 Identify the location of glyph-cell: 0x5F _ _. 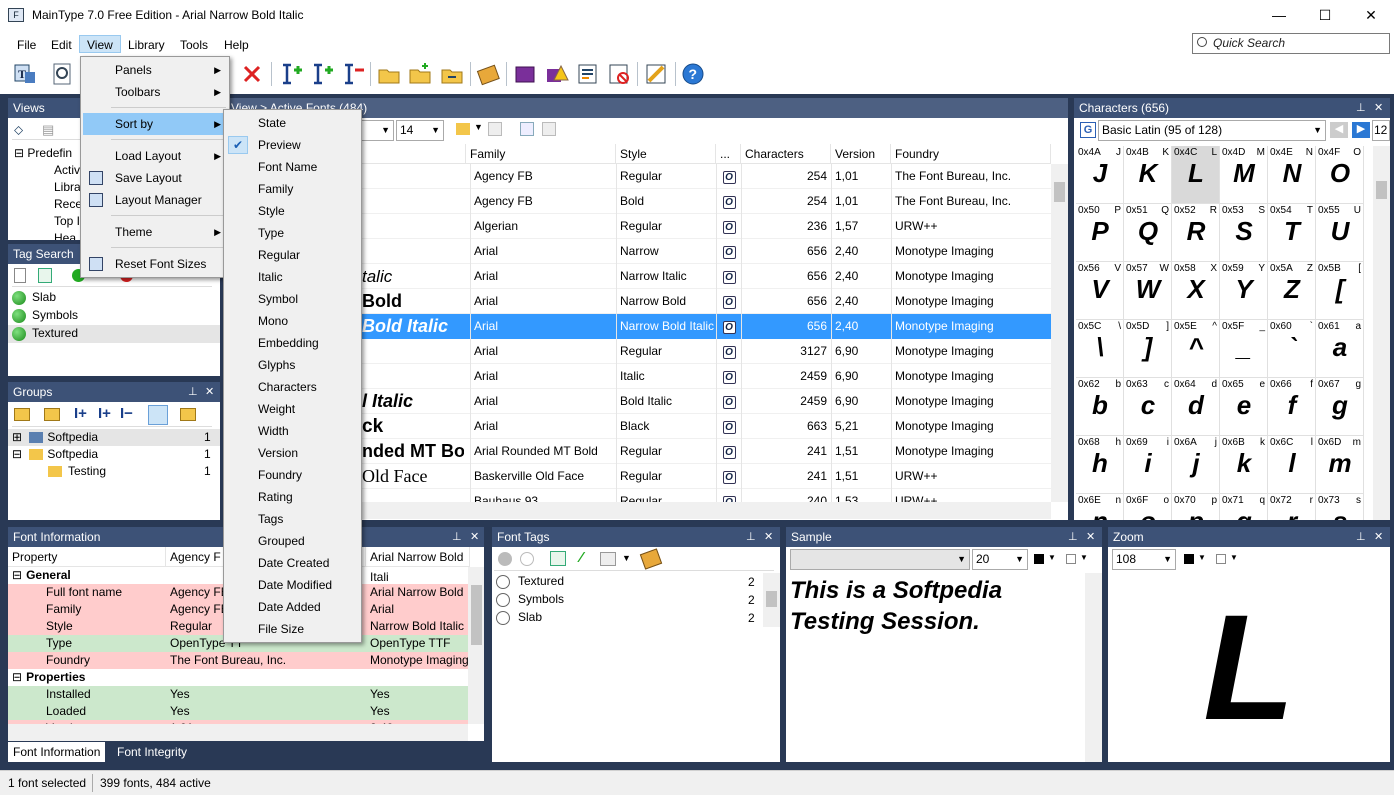
(1244, 349).